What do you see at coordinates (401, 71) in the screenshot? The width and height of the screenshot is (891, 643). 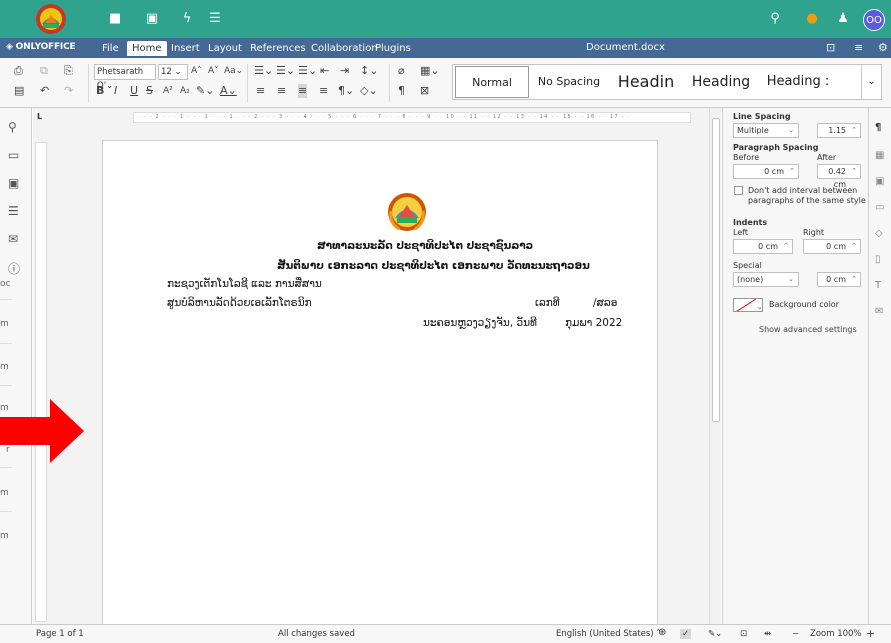 I see `copy-style-icon: ⌀` at bounding box center [401, 71].